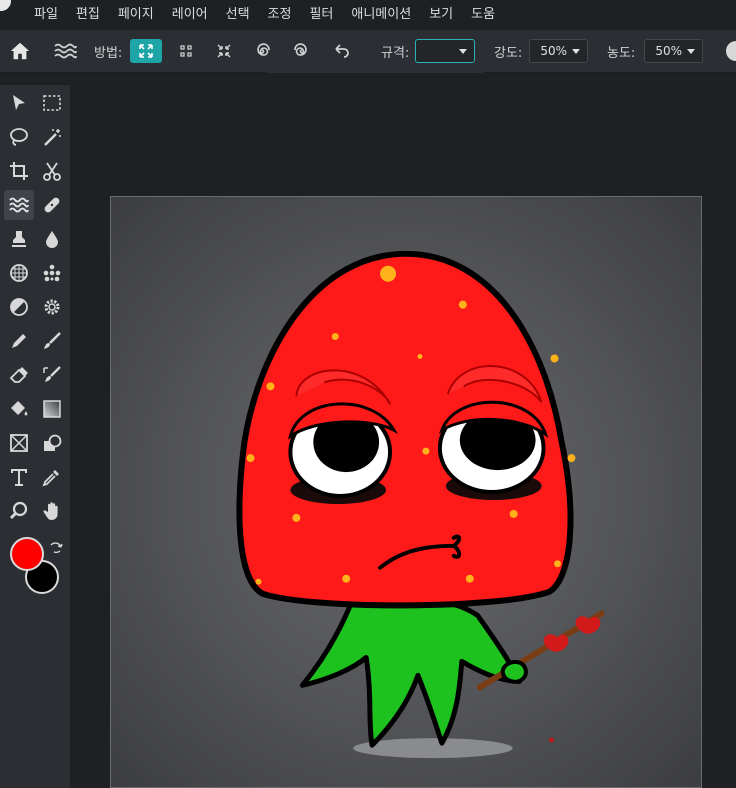  I want to click on zoom-tool, so click(19, 511).